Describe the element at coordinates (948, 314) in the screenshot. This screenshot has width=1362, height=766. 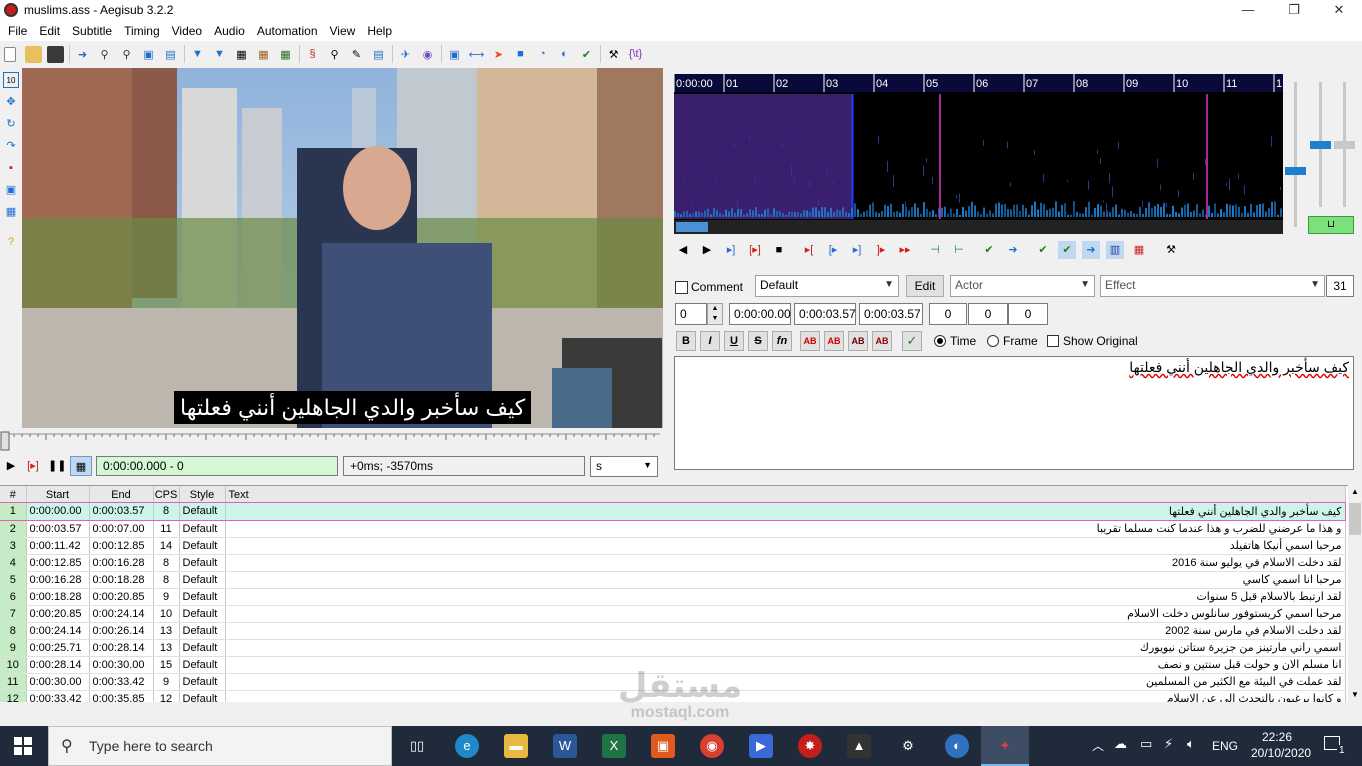
I see `margin-left-field: 0` at that location.